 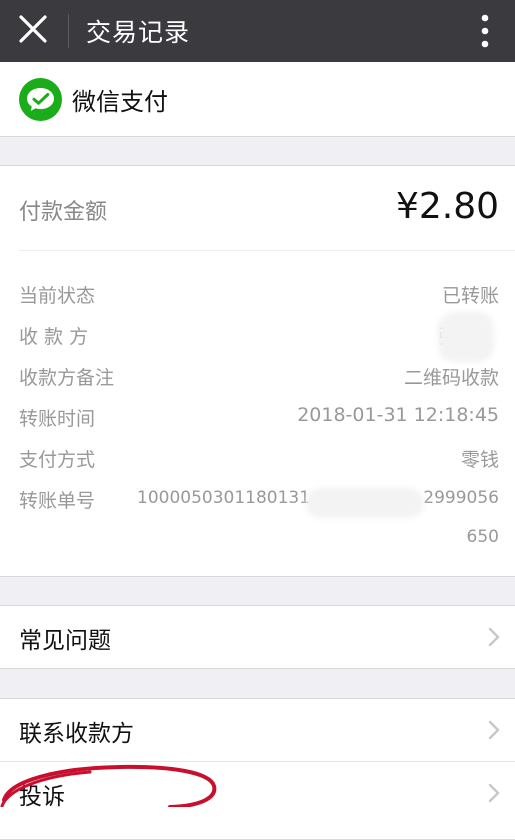 What do you see at coordinates (470, 296) in the screenshot?
I see `detail-value: 已转账` at bounding box center [470, 296].